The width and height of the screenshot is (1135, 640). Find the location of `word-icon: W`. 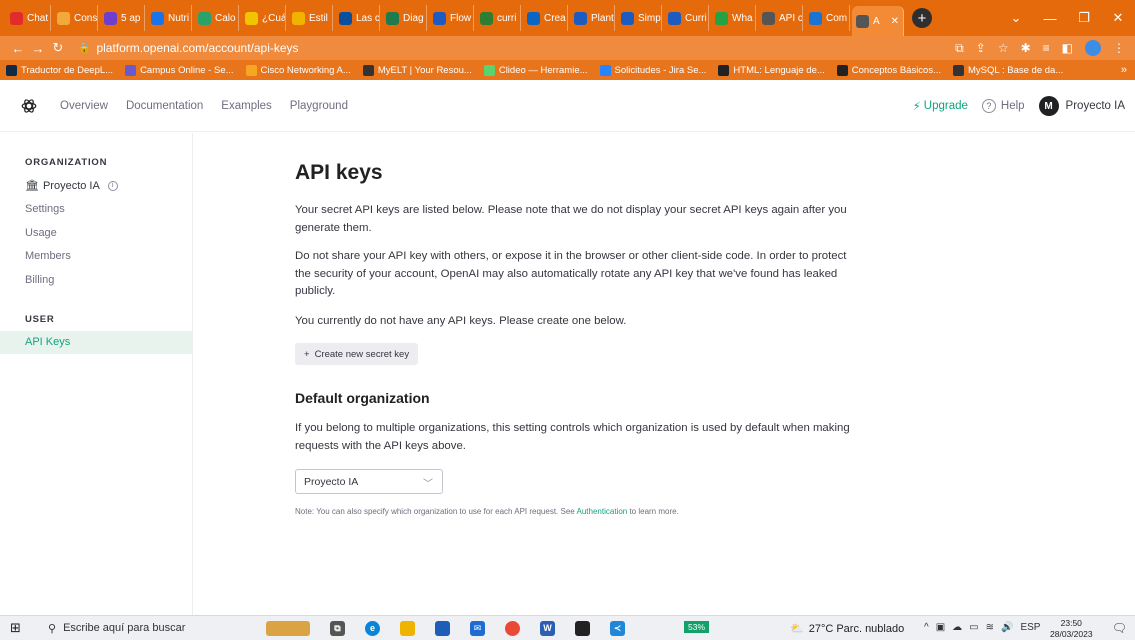

word-icon: W is located at coordinates (547, 628).